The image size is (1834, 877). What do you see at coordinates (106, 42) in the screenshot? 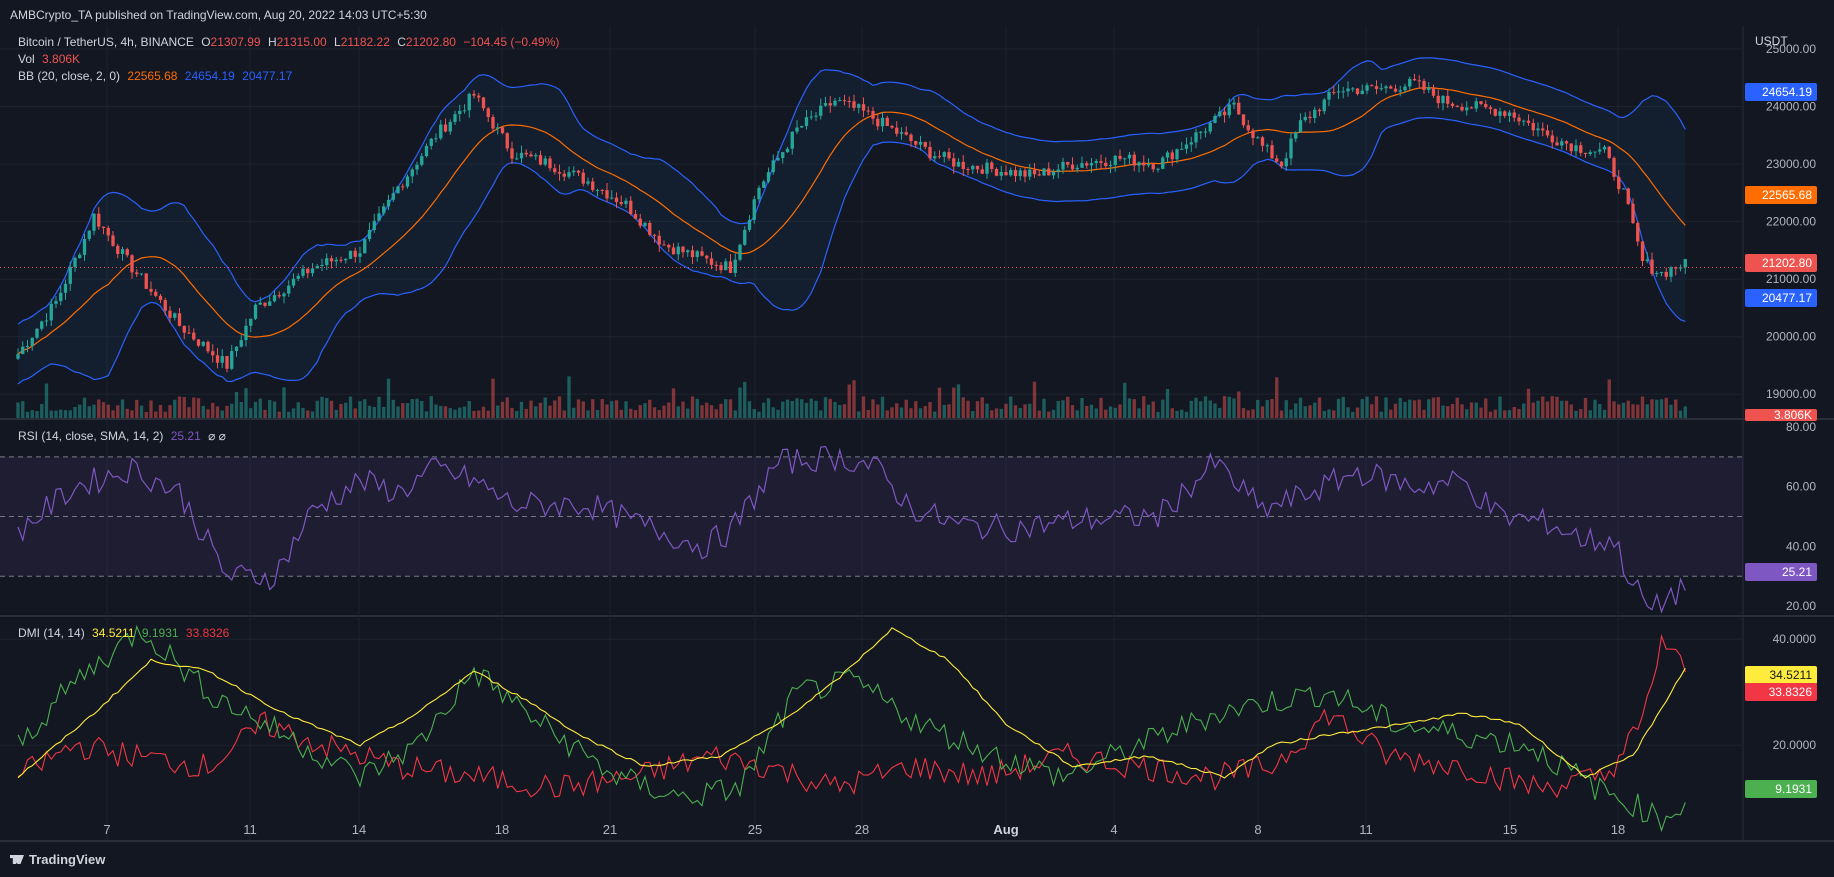
I see `symbol-name: Bitcoin / TetherUS, 4h, BINANCE` at bounding box center [106, 42].